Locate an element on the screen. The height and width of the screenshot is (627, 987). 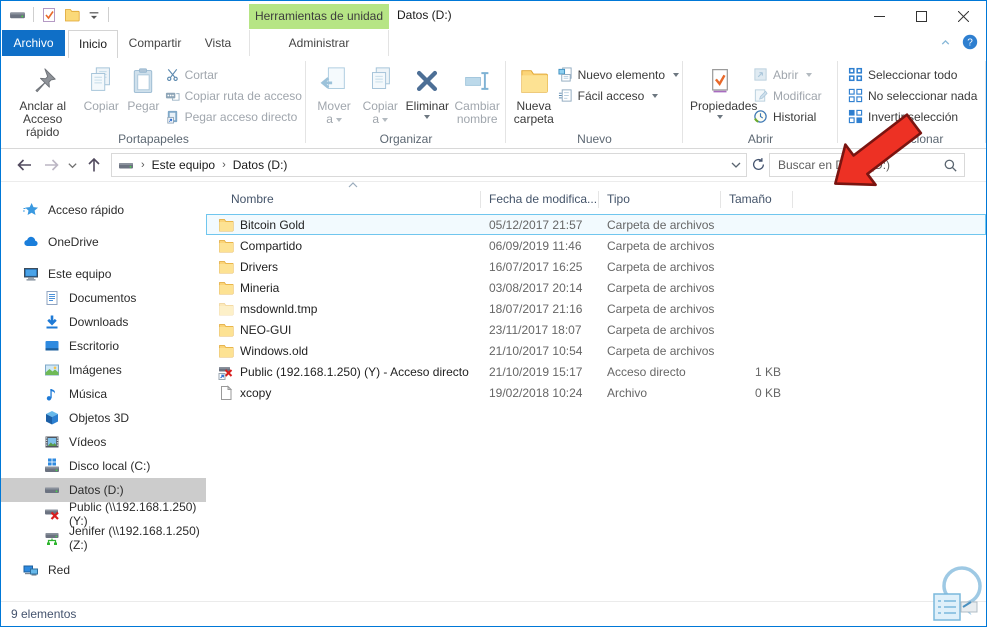
file-name-cell: msdownld.tmp is located at coordinates (343, 309).